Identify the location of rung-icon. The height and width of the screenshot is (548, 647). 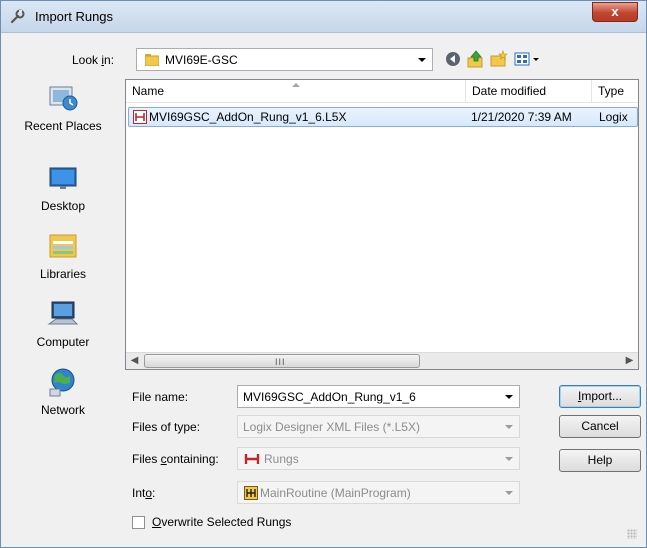
(252, 459).